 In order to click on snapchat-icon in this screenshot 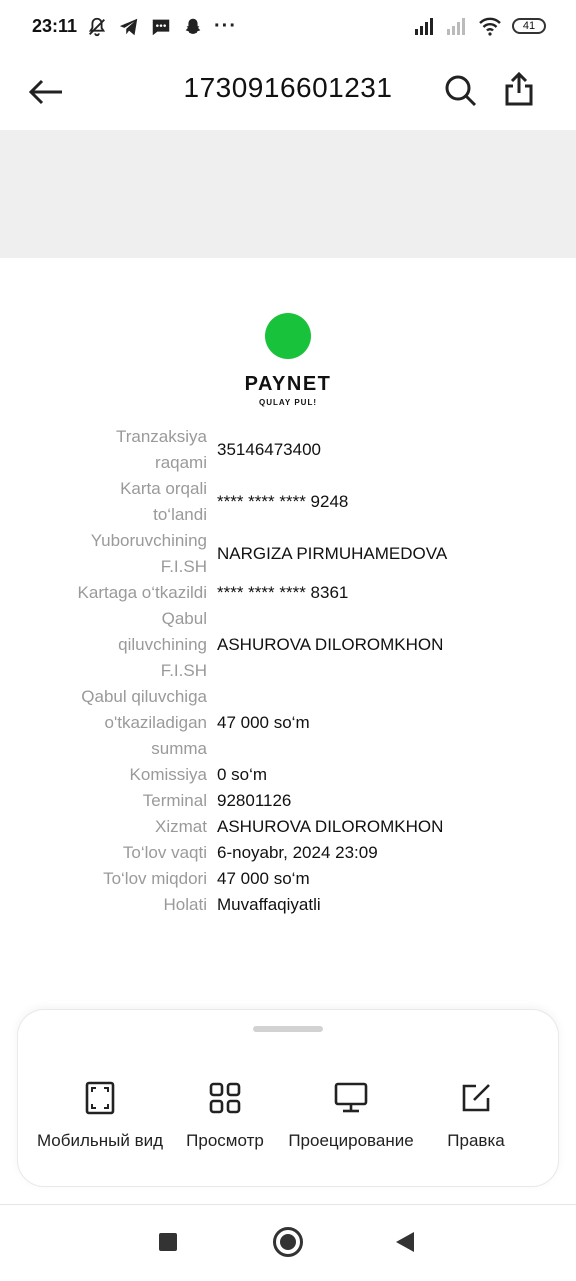, I will do `click(193, 26)`.